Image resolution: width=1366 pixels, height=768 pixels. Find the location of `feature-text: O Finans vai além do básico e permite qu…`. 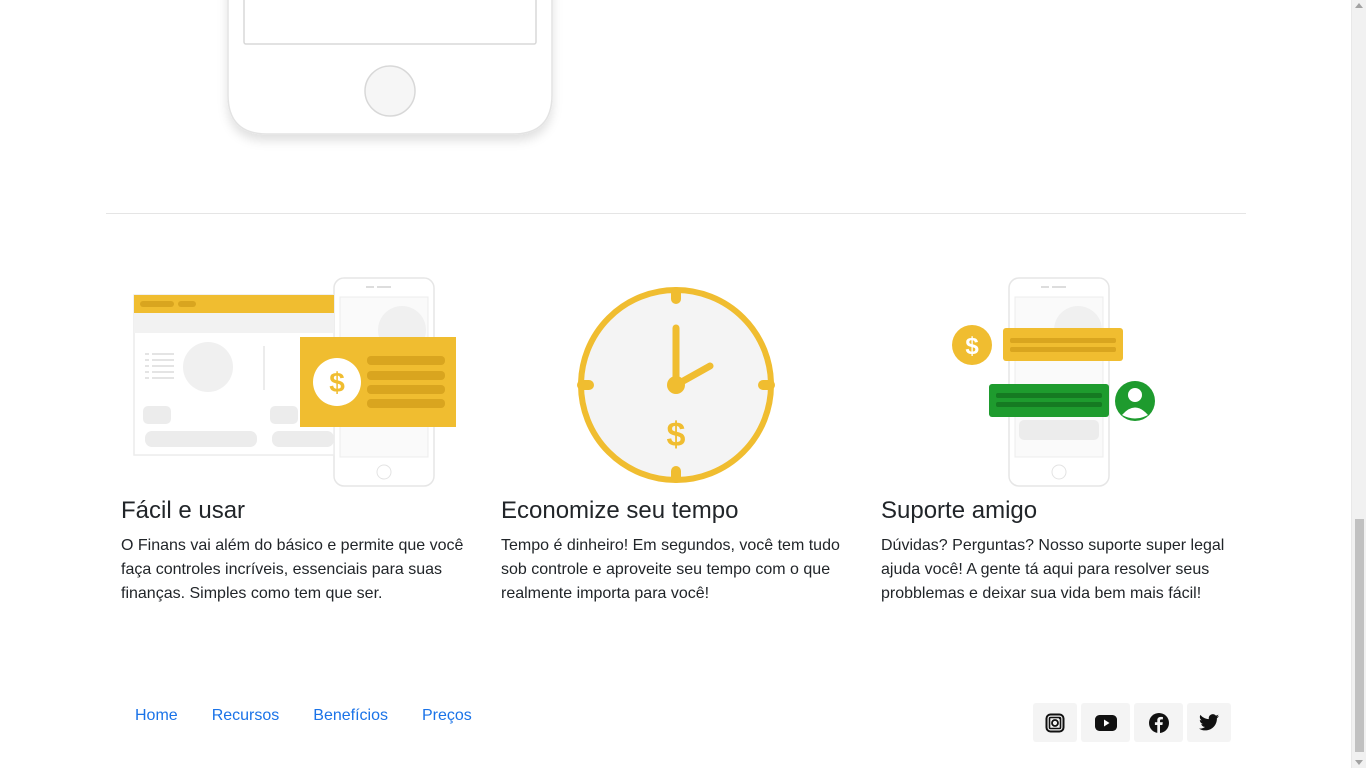

feature-text: O Finans vai além do básico e permite qu… is located at coordinates (292, 569).